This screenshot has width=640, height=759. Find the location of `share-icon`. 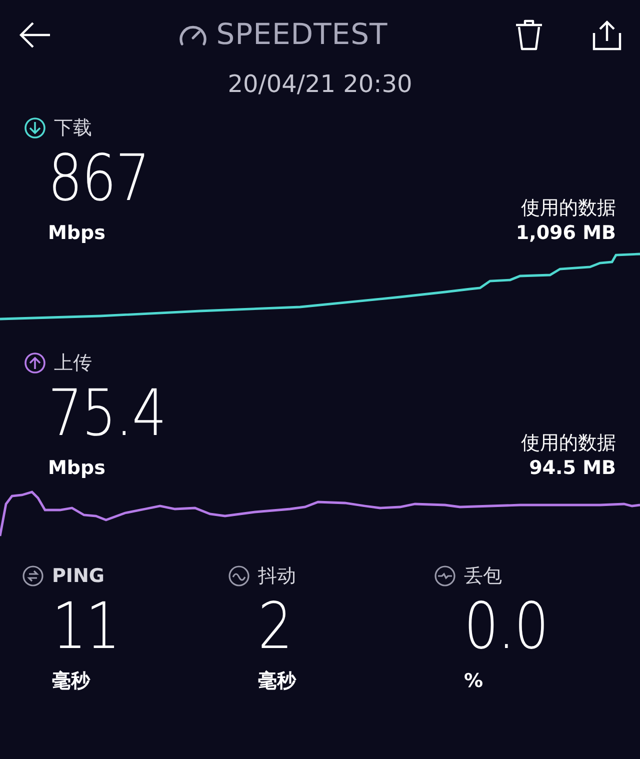

share-icon is located at coordinates (607, 35).